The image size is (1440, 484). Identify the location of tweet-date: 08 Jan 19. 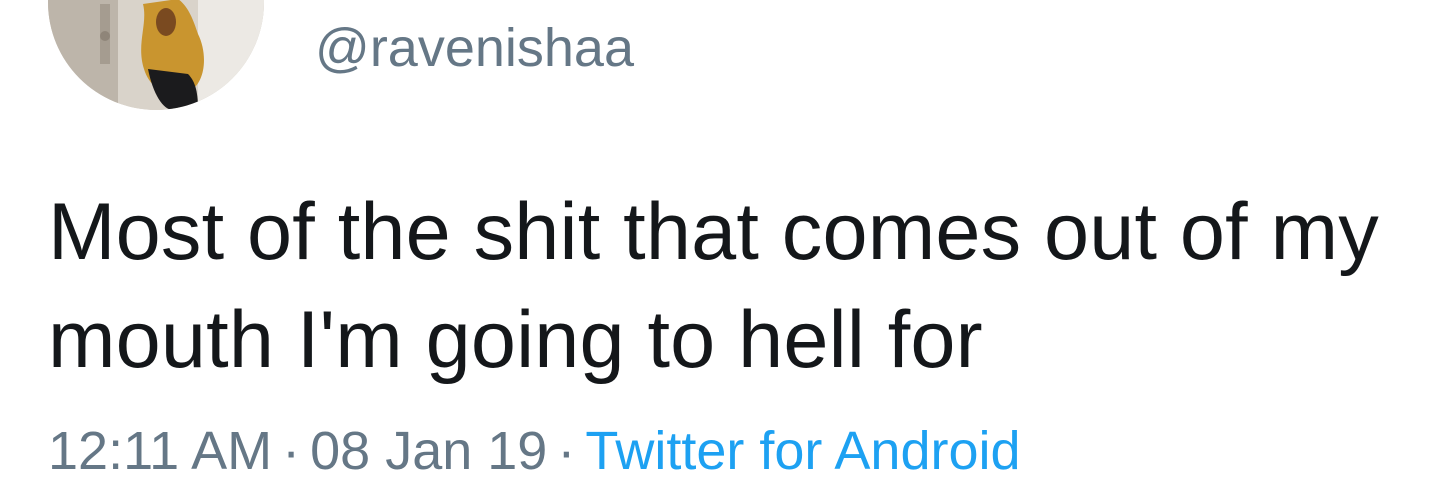
(428, 451).